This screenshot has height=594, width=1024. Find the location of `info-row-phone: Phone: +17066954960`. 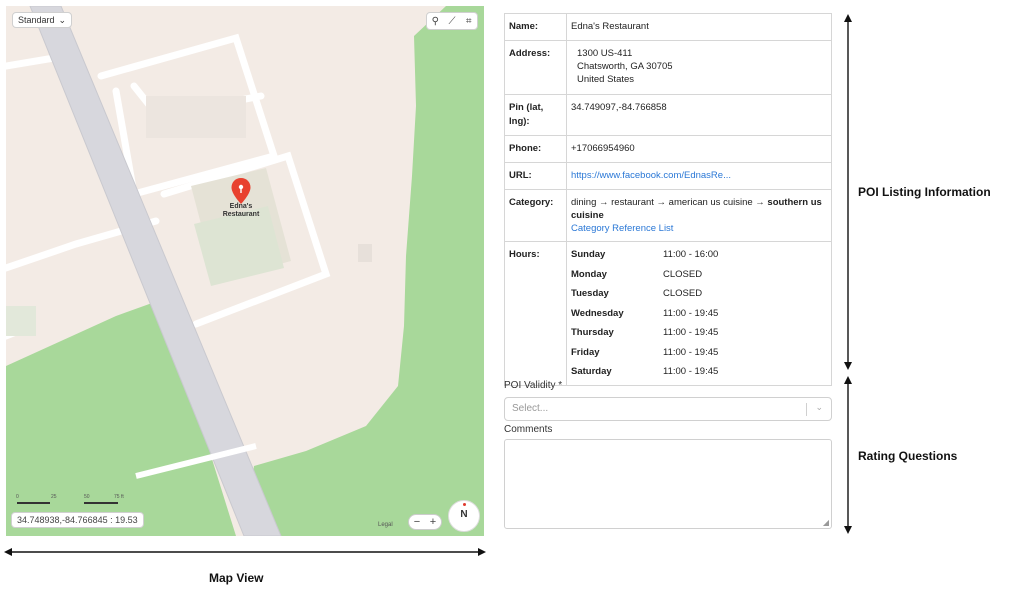

info-row-phone: Phone: +17066954960 is located at coordinates (668, 148).